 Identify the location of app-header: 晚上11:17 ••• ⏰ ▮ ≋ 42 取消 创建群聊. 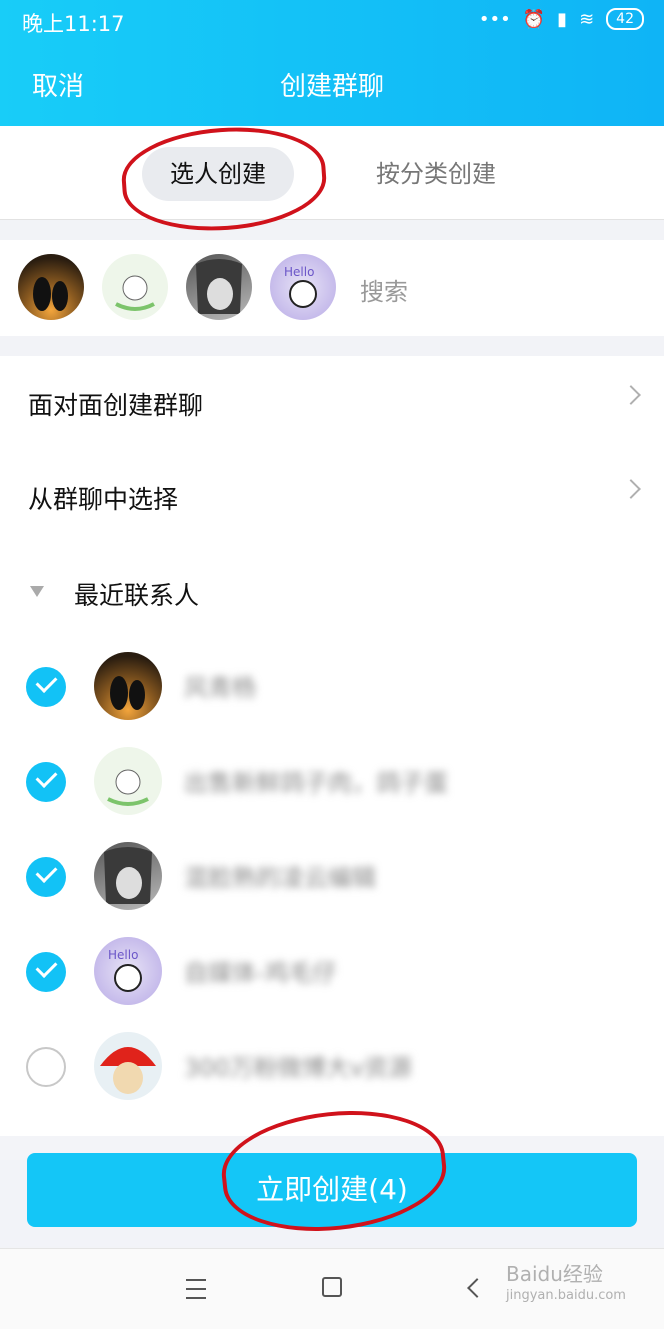
(332, 63).